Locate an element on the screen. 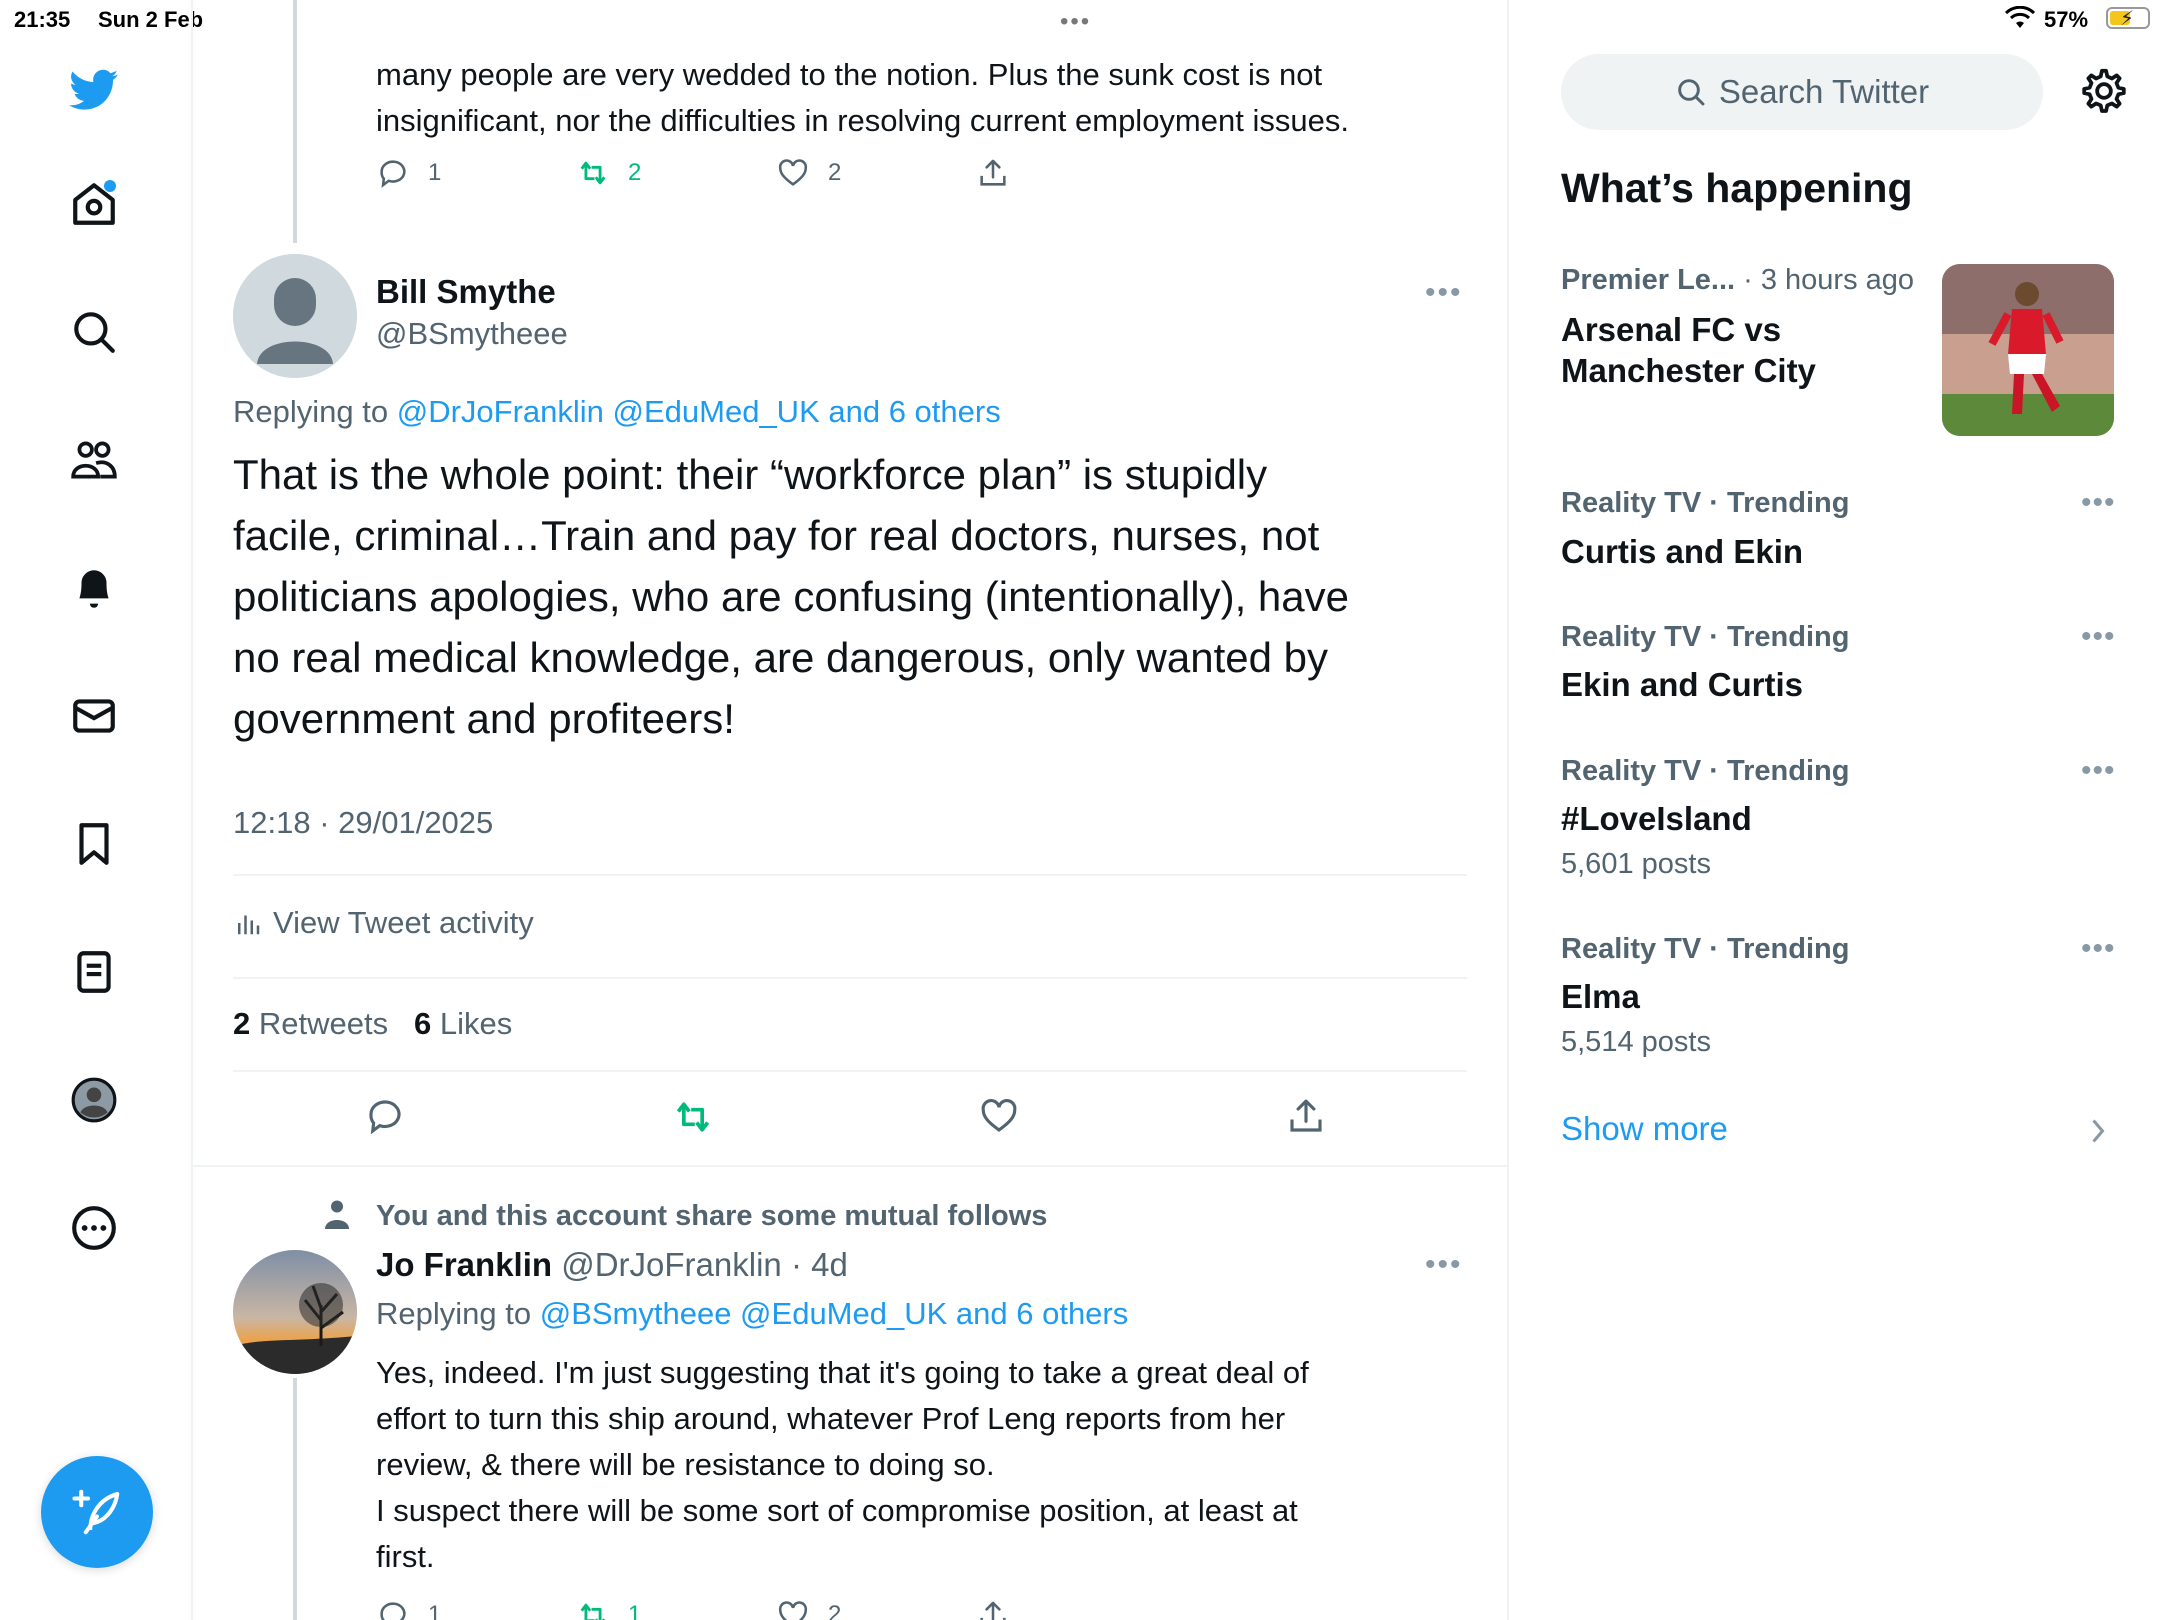 Image resolution: width=2160 pixels, height=1620 pixels. home-icon is located at coordinates (94, 204).